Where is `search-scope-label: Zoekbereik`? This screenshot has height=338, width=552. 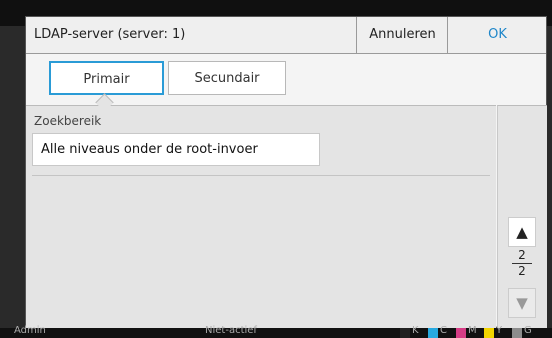
search-scope-label: Zoekbereik is located at coordinates (68, 121).